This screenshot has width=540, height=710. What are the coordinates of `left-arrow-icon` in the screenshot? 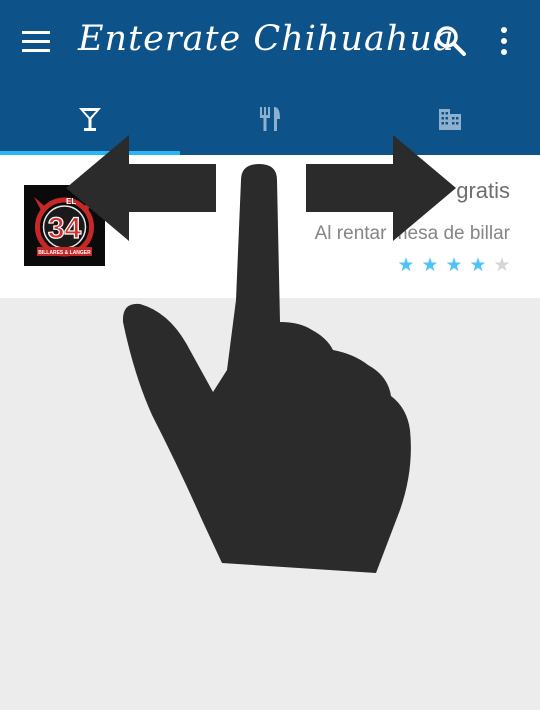 It's located at (141, 188).